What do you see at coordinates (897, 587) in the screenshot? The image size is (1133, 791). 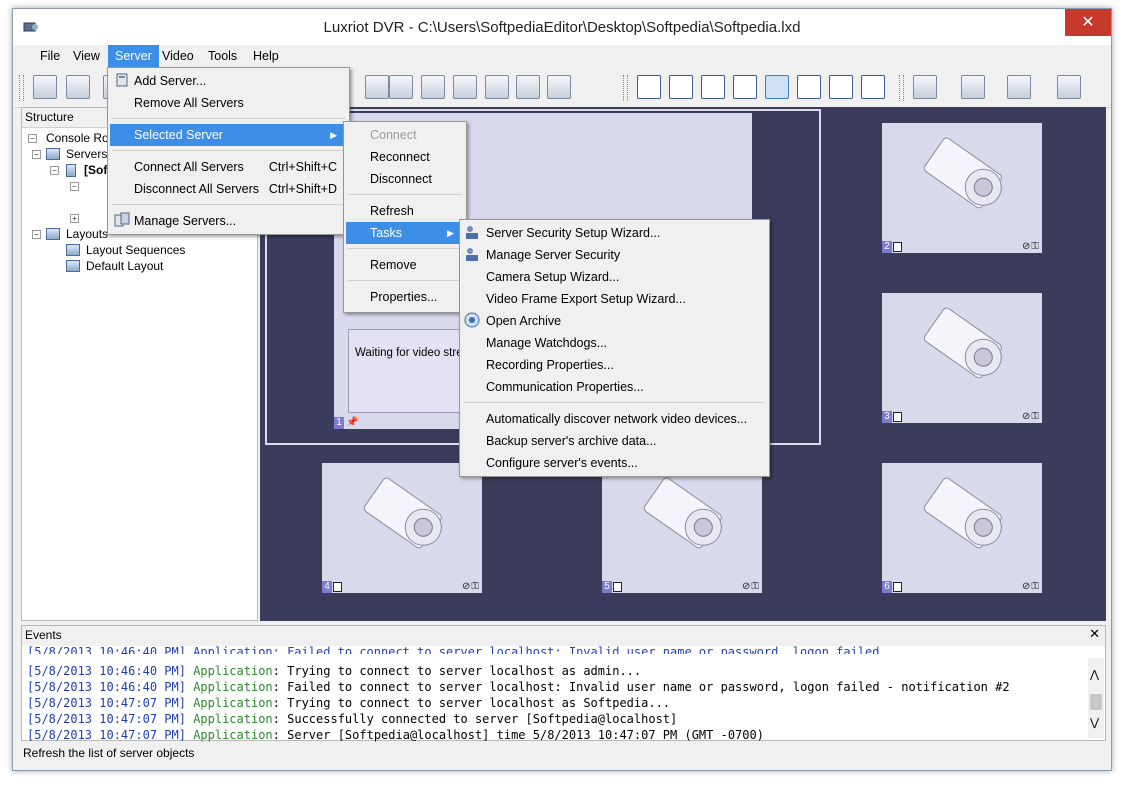 I see `record-indicator-icon` at bounding box center [897, 587].